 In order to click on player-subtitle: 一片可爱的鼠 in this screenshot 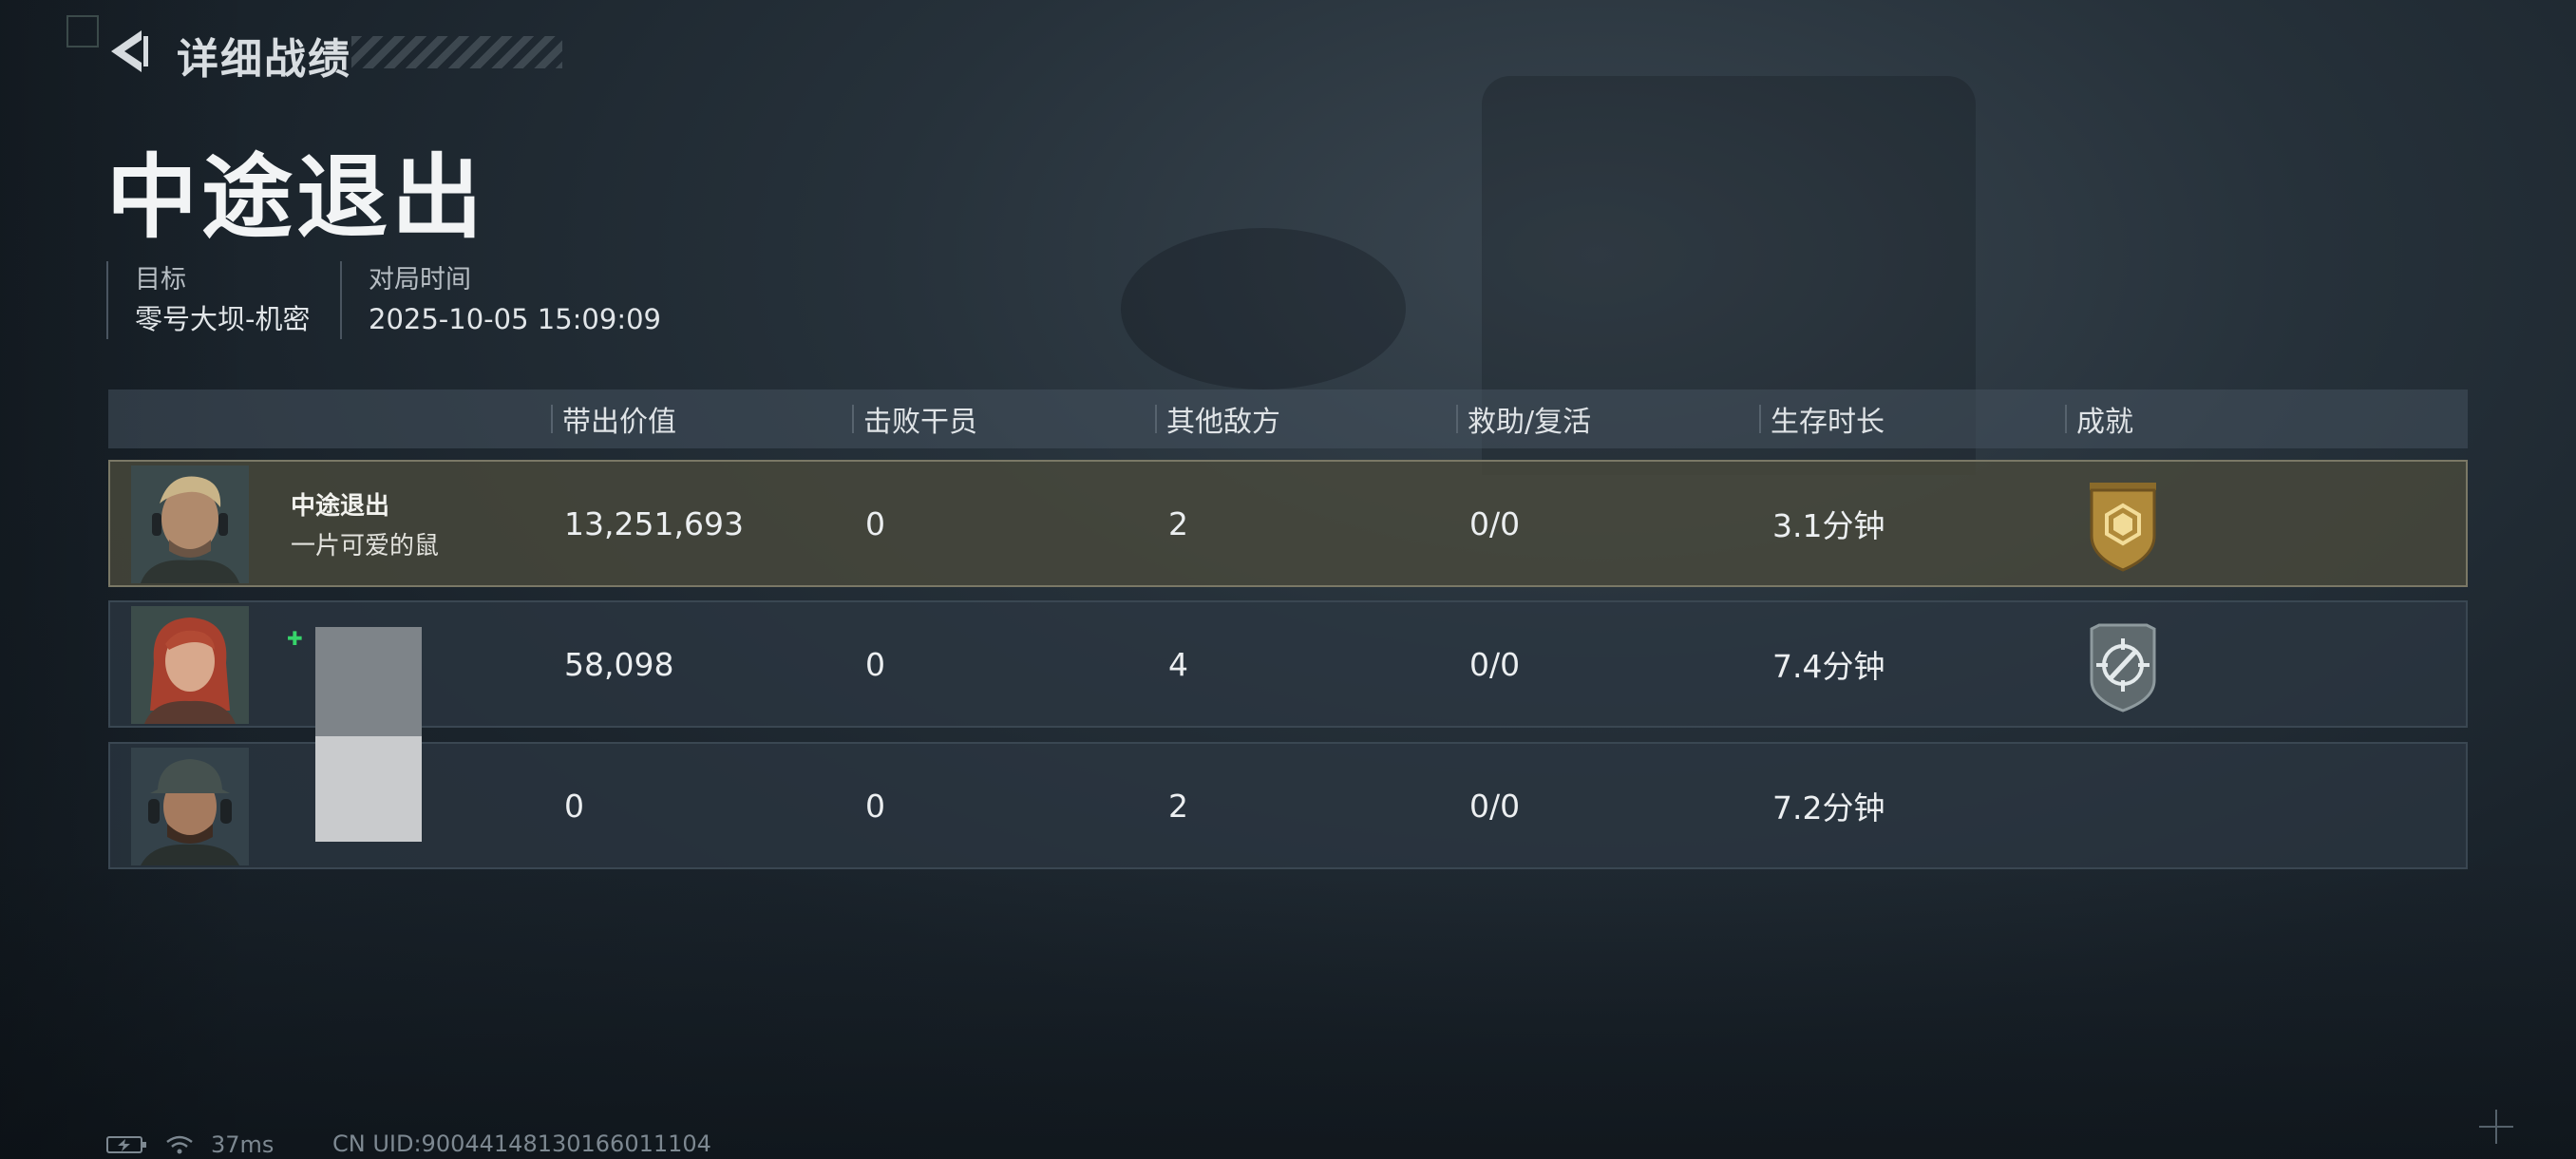, I will do `click(365, 546)`.